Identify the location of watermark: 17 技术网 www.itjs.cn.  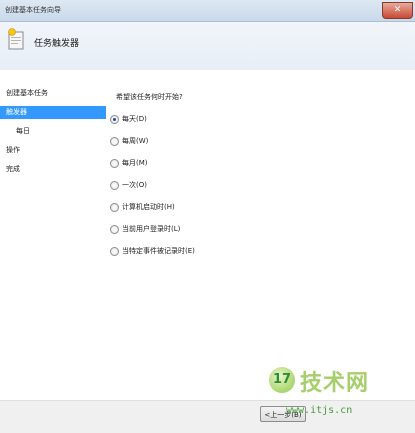
(336, 397).